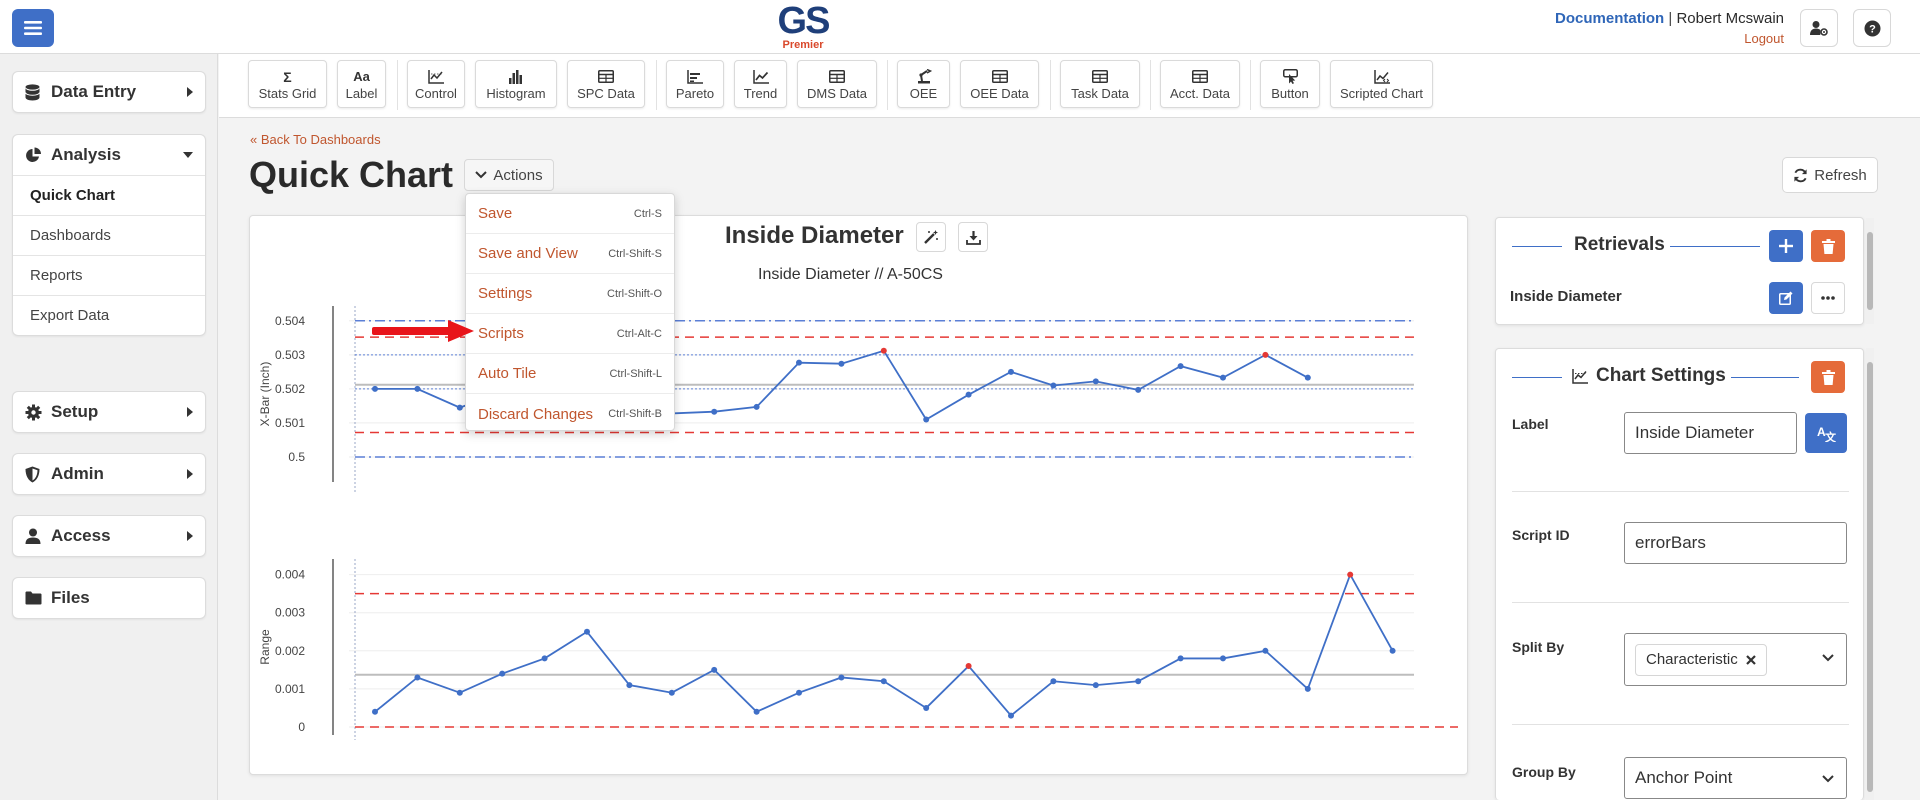 The width and height of the screenshot is (1920, 800). I want to click on menu-item-shortcut: Ctrl-Alt-C, so click(639, 333).